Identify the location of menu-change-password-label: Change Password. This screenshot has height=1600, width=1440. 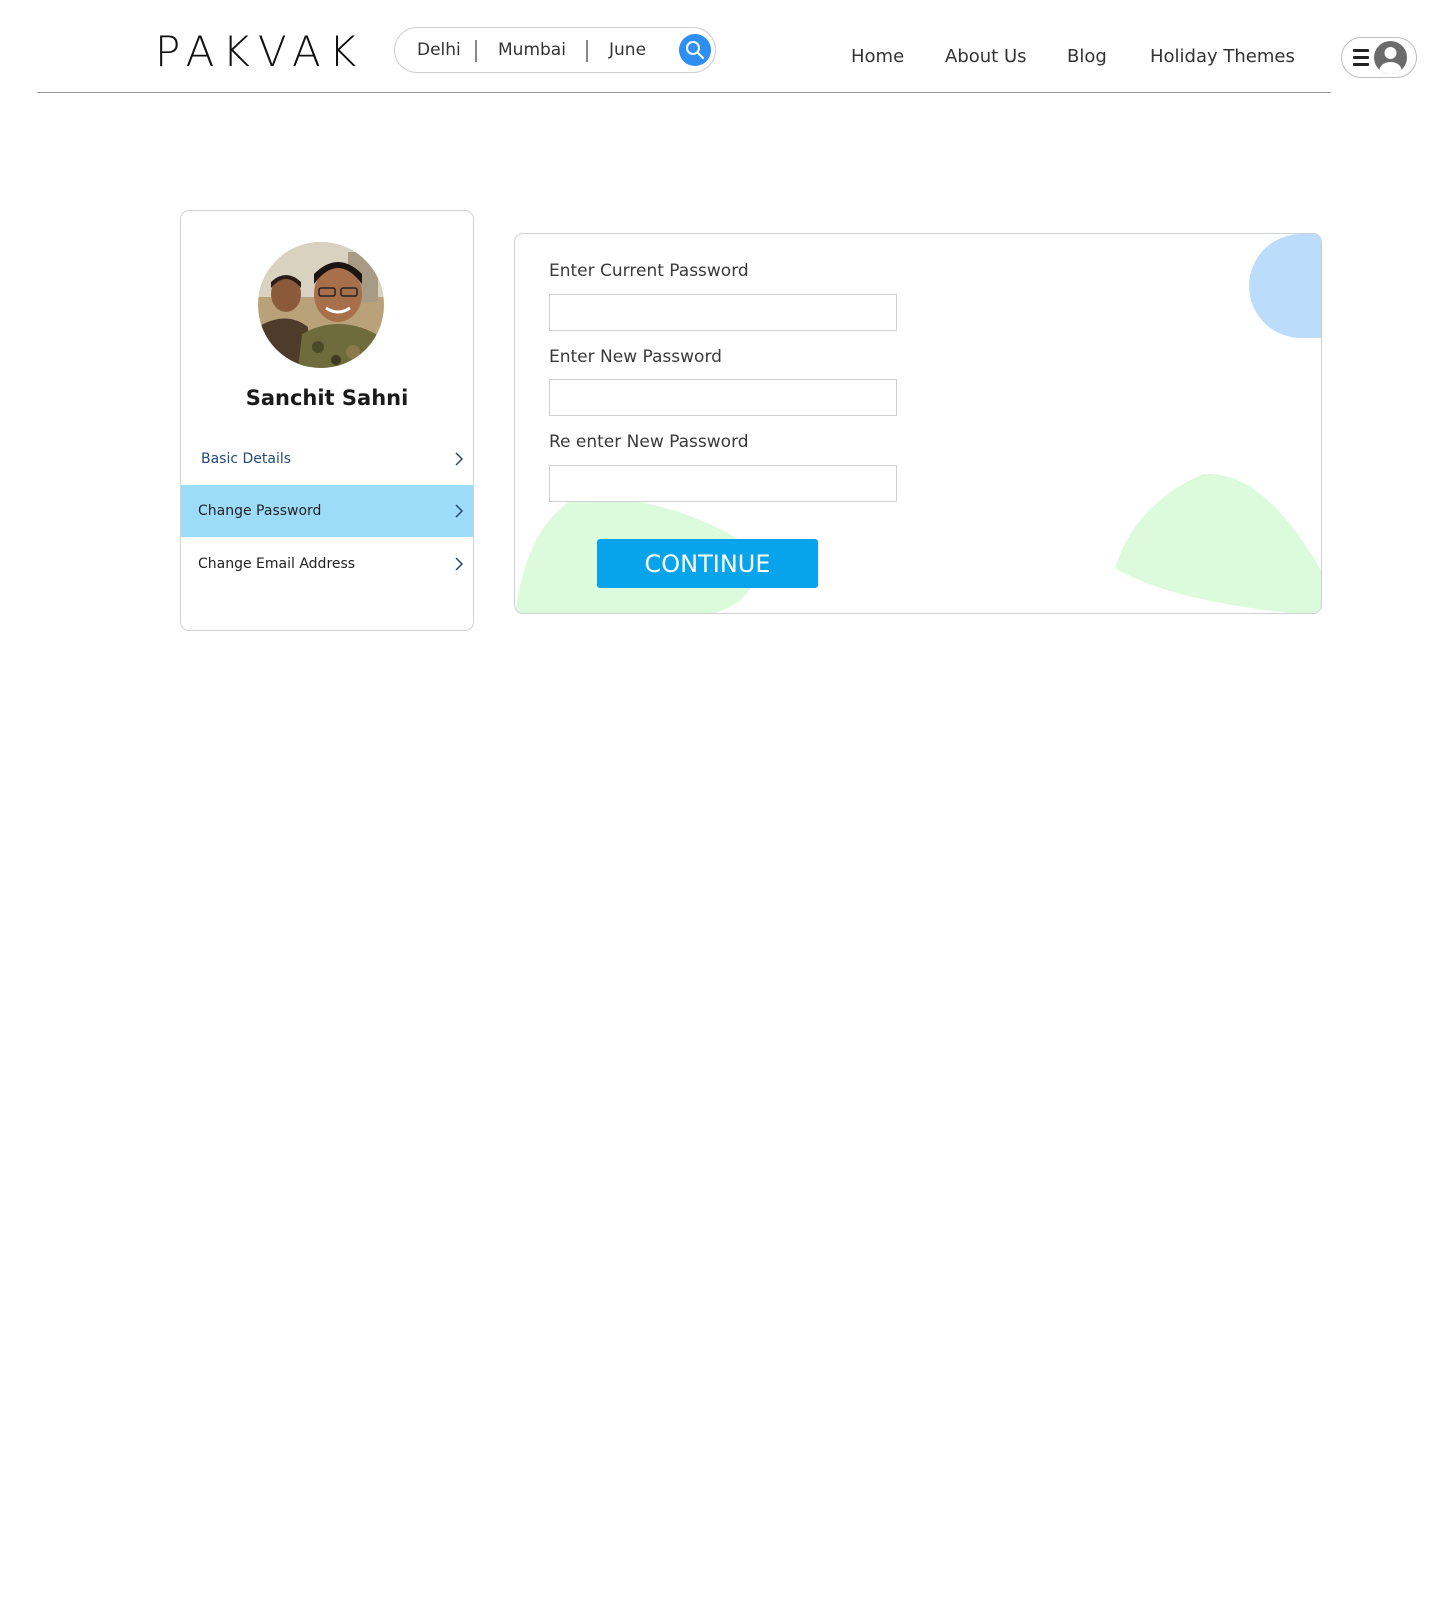
(260, 511).